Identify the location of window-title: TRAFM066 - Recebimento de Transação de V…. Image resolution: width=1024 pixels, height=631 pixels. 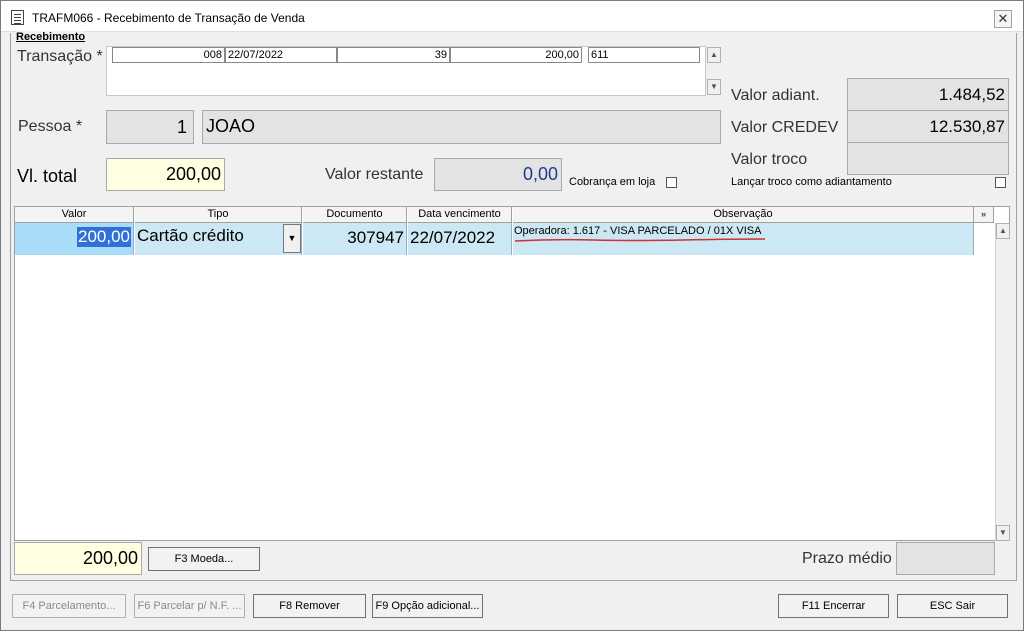
(168, 18).